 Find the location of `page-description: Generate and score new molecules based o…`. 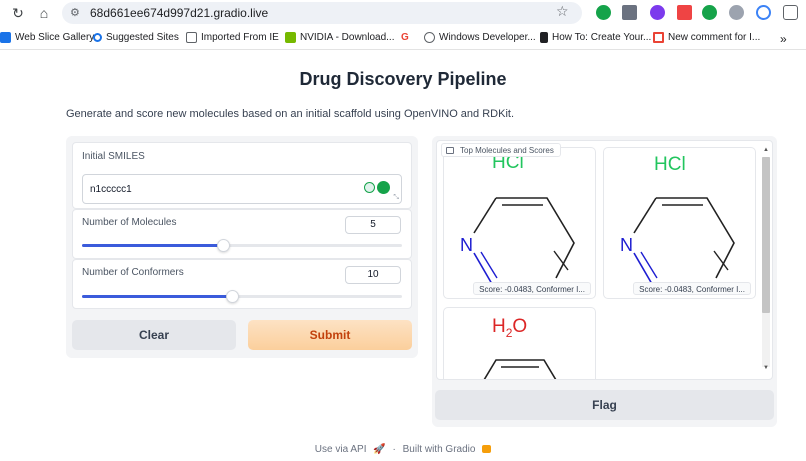

page-description: Generate and score new molecules based o… is located at coordinates (290, 114).